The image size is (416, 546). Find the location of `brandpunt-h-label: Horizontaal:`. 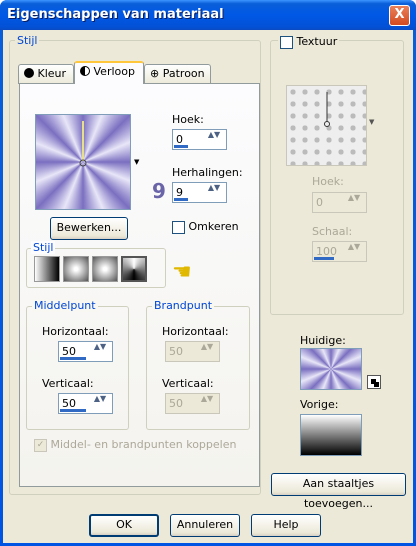

brandpunt-h-label: Horizontaal: is located at coordinates (195, 331).